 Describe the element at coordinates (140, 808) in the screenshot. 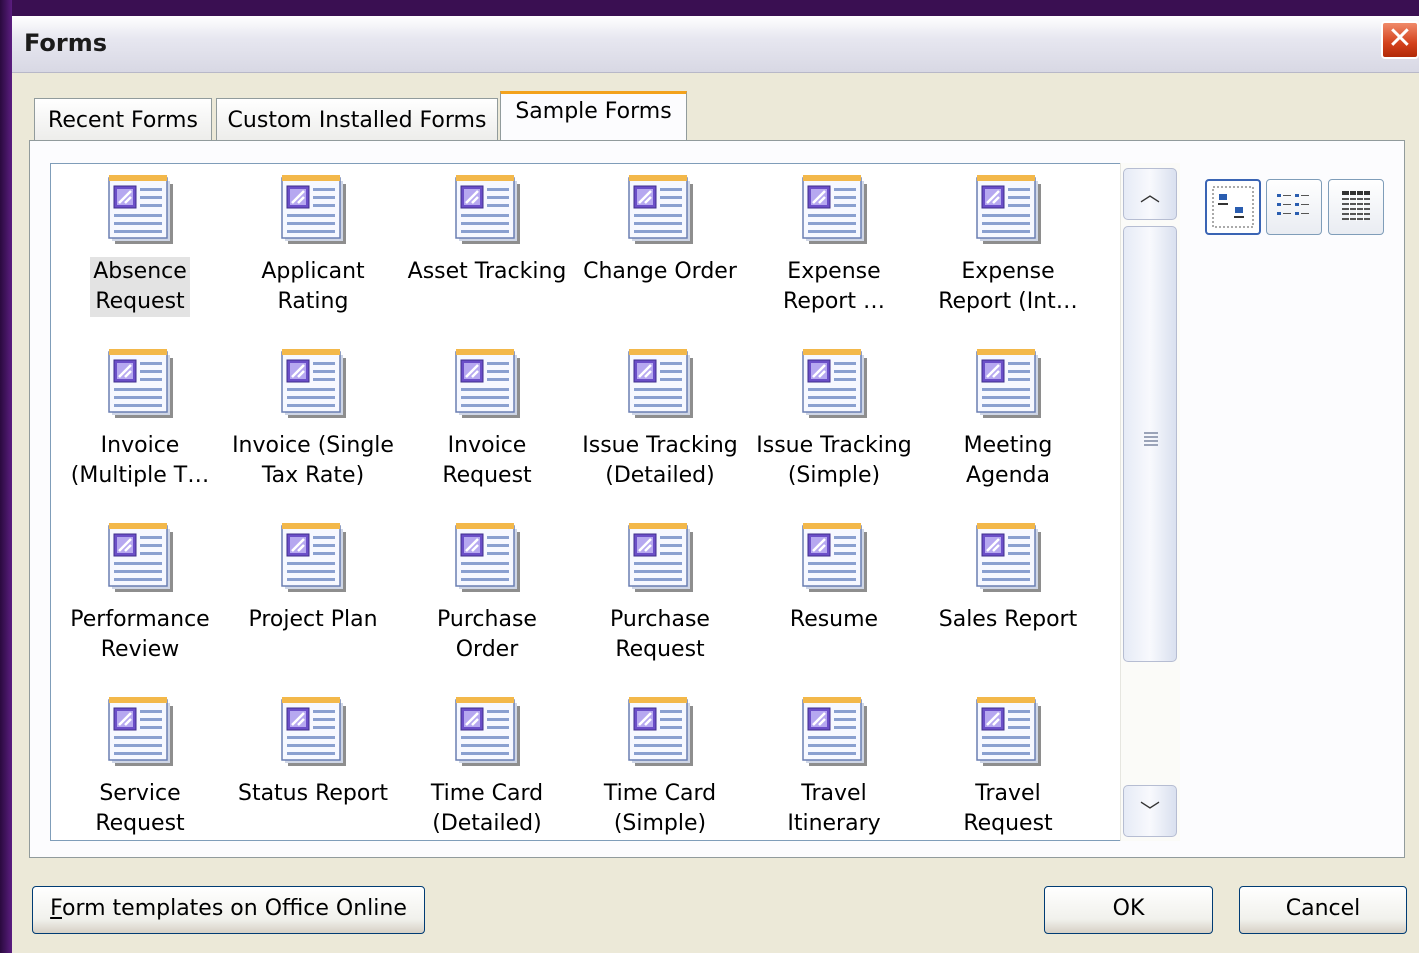

I see `form-item-label: Service Request` at that location.